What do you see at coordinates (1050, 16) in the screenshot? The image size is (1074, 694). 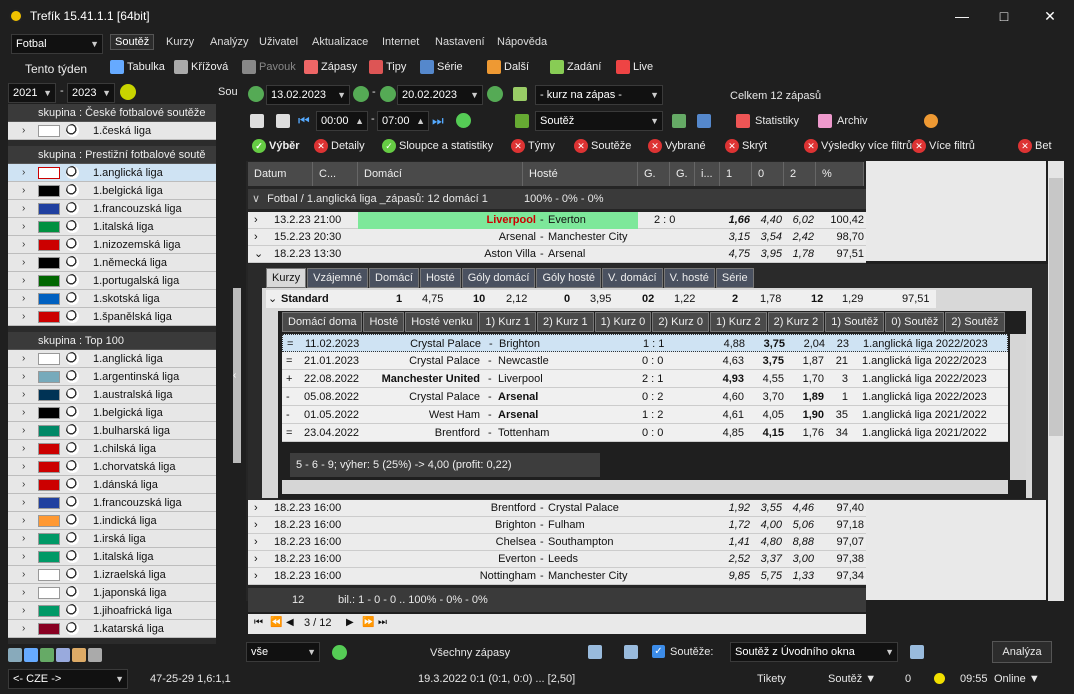 I see `close-icon: ✕` at bounding box center [1050, 16].